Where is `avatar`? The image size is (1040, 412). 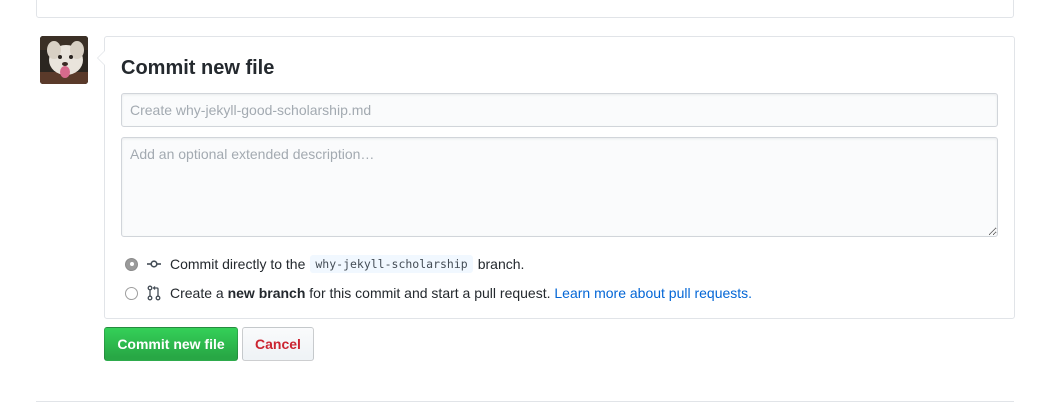 avatar is located at coordinates (64, 60).